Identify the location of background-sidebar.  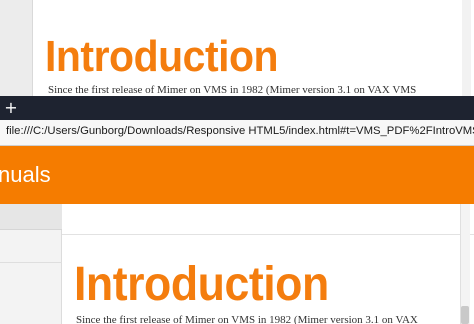
(16, 48).